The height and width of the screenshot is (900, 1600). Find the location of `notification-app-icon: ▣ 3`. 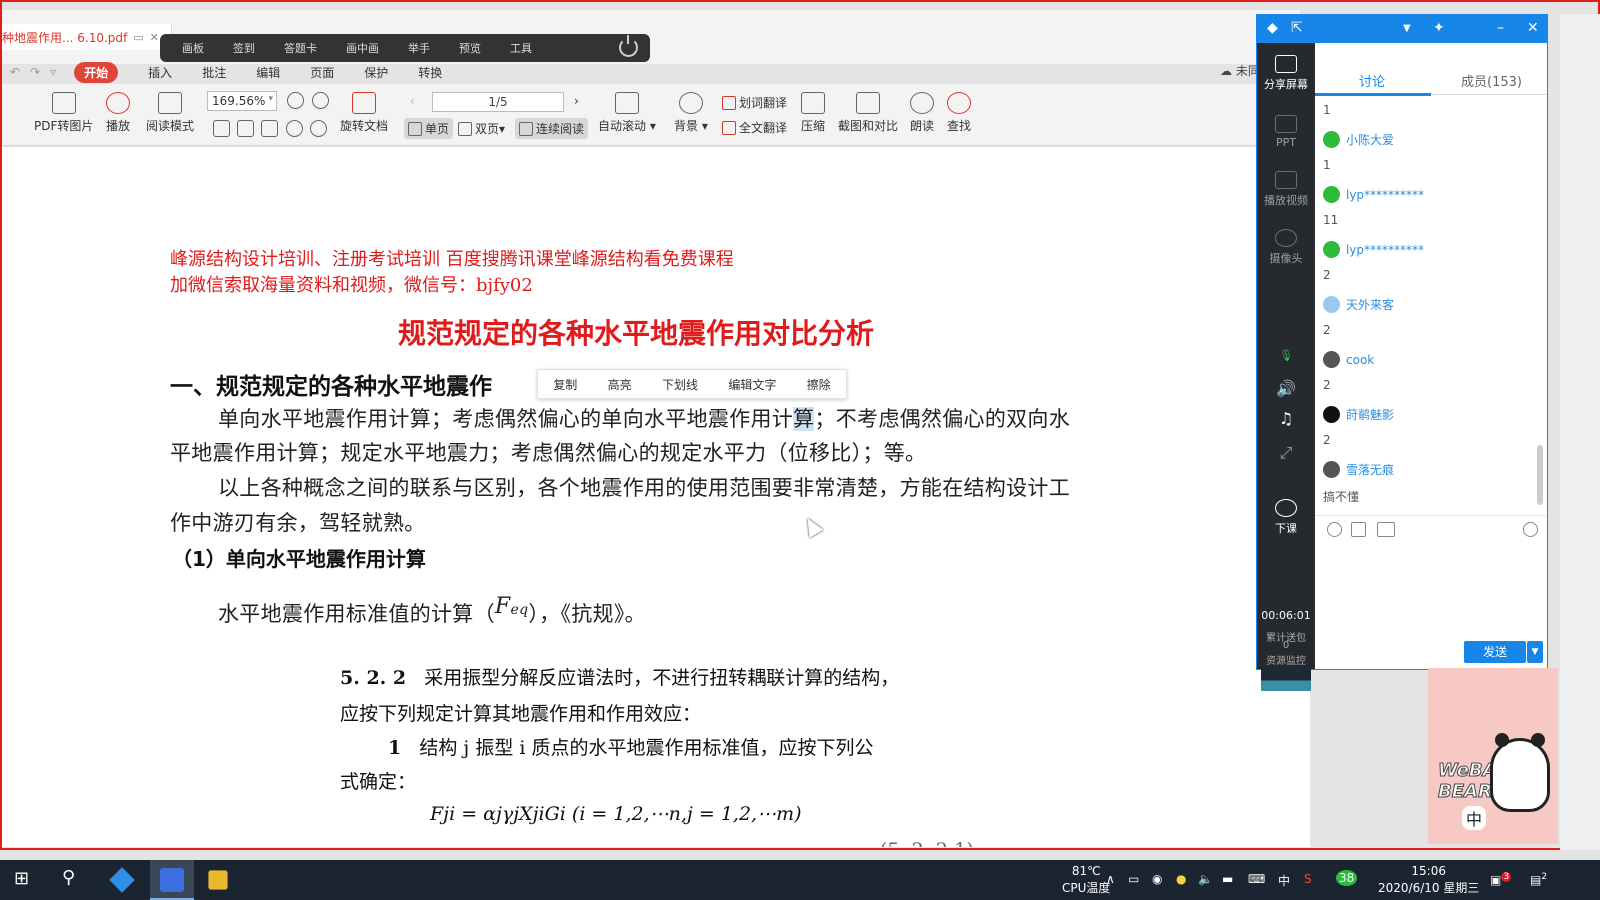

notification-app-icon: ▣ 3 is located at coordinates (1501, 879).